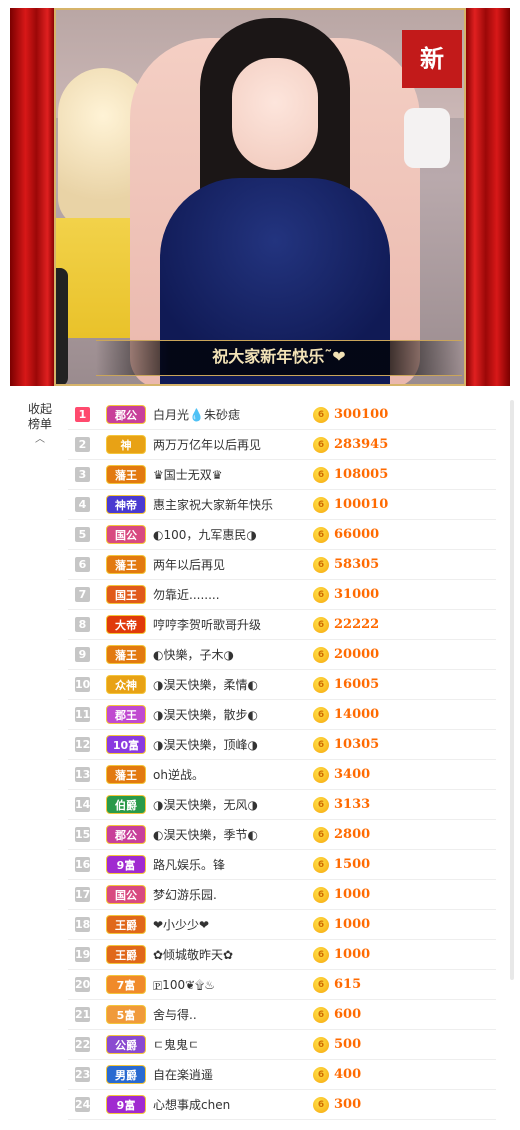 The image size is (520, 1130). Describe the element at coordinates (282, 985) in the screenshot. I see `ranking-row: 20 7富 🄿100❦۩♨ 6 615` at that location.